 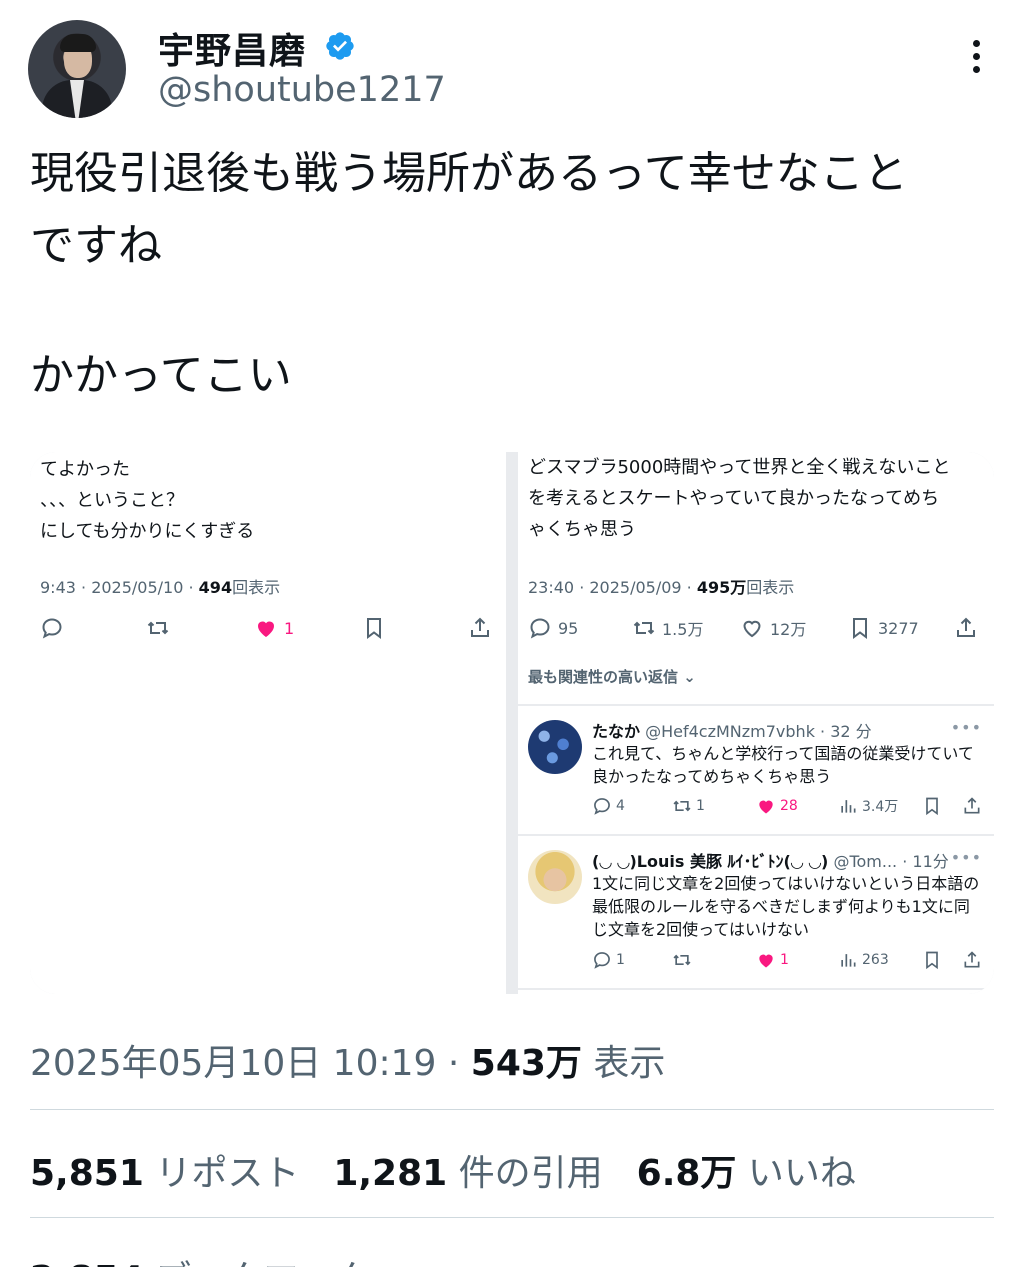 What do you see at coordinates (77, 69) in the screenshot?
I see `author-avatar` at bounding box center [77, 69].